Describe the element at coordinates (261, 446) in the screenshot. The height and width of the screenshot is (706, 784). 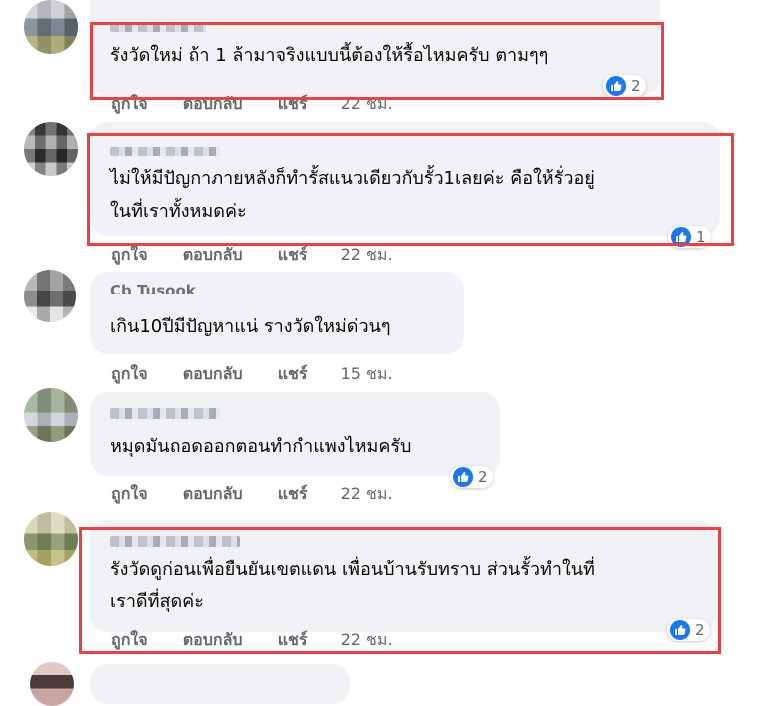
I see `comment-text: หมุดมันถอดออกตอนทำกำแพงไหมครับ` at that location.